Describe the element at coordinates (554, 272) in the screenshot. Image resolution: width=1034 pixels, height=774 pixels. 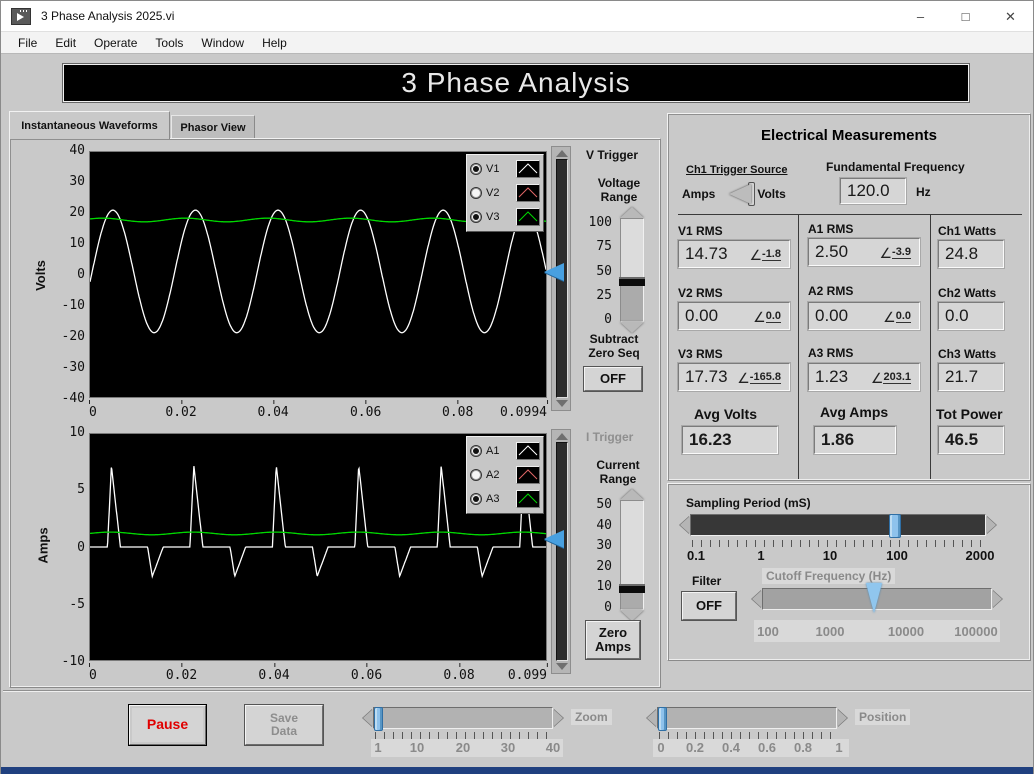
I see `v-trigger-handle` at that location.